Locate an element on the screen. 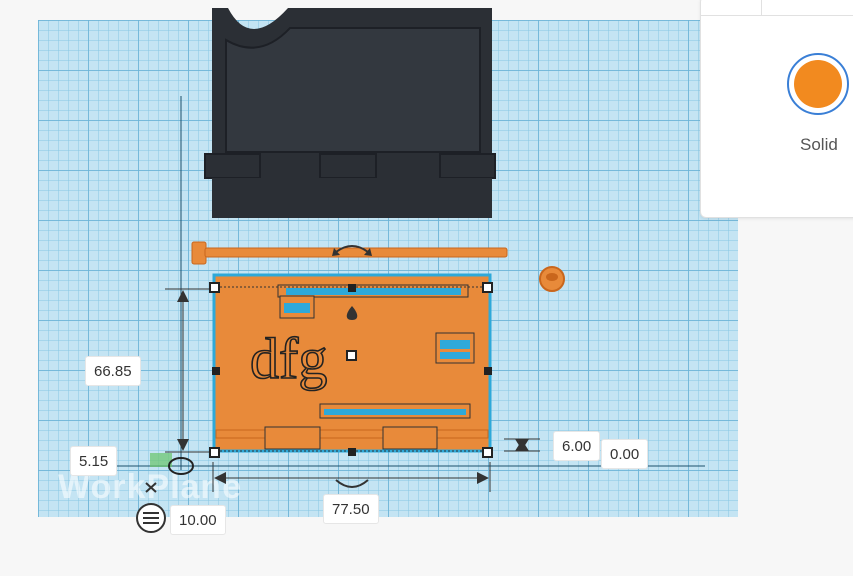  resize-handle-top-mid is located at coordinates (352, 288).